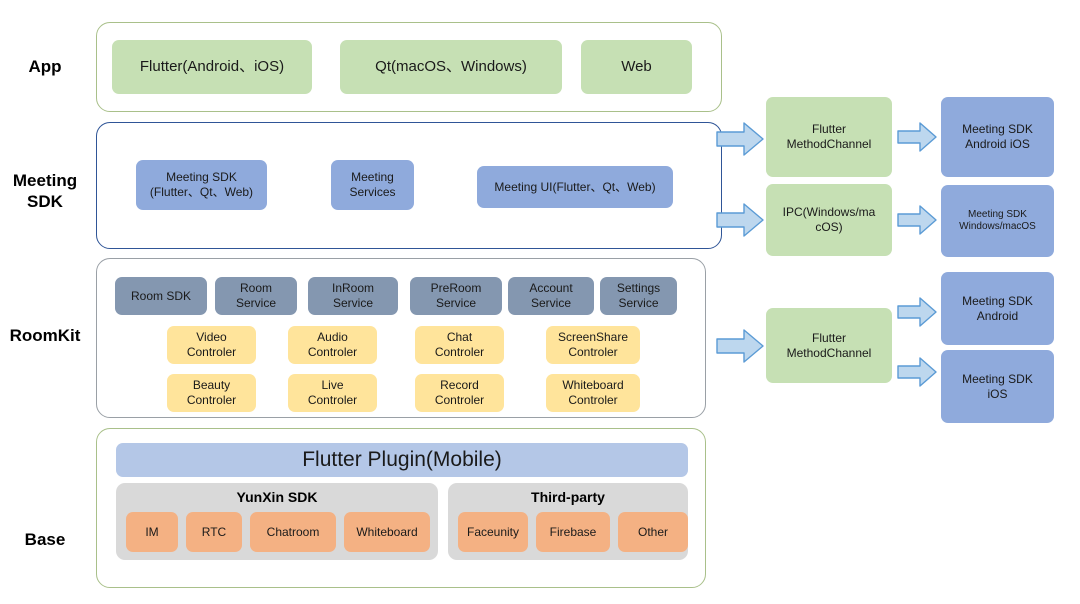 The width and height of the screenshot is (1080, 604). I want to click on app-node-flutter: Flutter(Android、iOS), so click(212, 67).